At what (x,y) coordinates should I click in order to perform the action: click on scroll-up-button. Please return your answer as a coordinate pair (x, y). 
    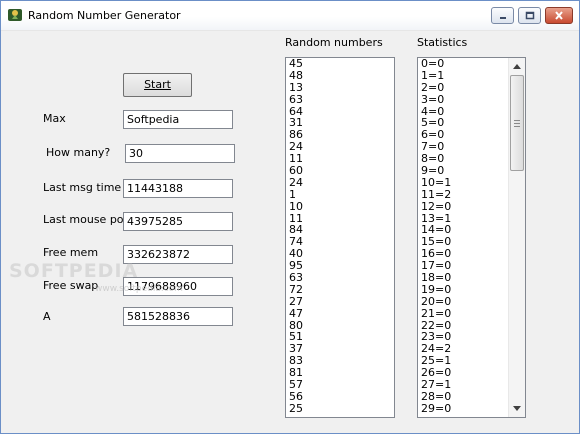
    Looking at the image, I should click on (517, 66).